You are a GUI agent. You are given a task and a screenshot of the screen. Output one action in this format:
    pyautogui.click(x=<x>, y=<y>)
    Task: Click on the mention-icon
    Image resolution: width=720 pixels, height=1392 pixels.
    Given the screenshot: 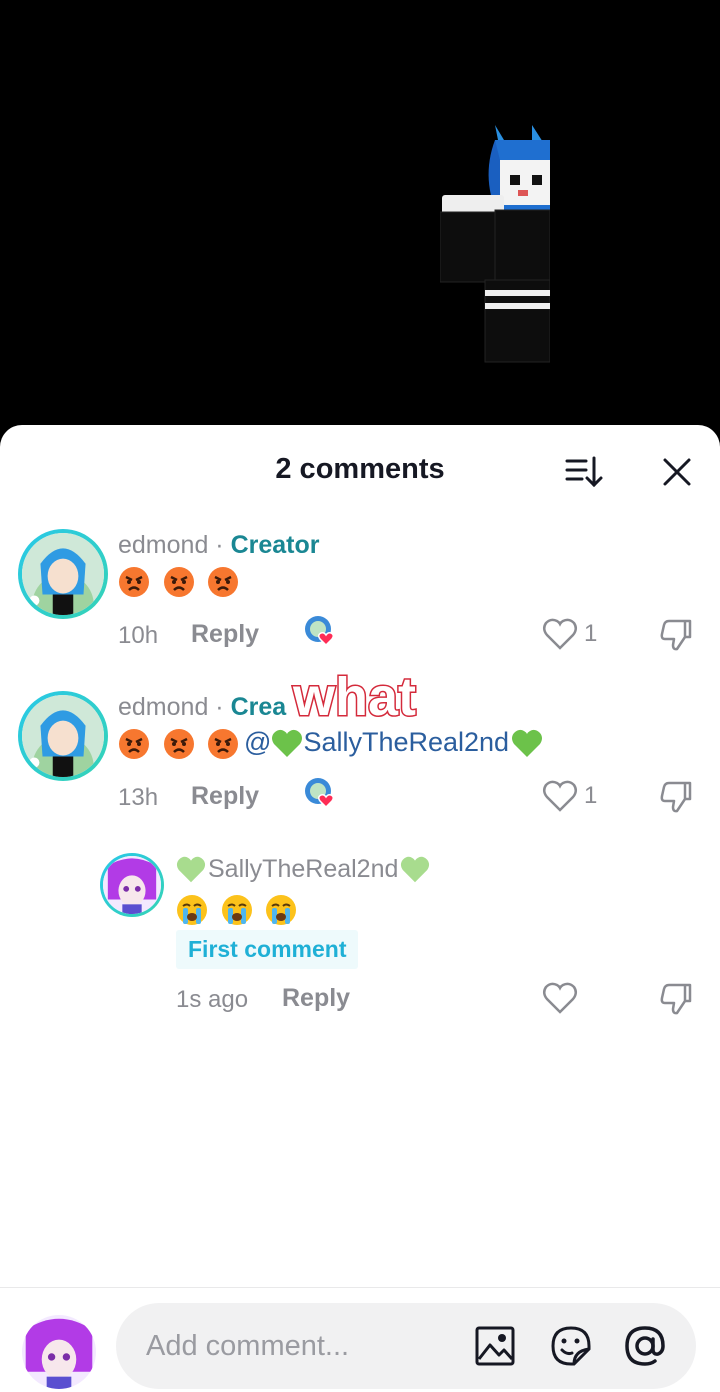 What is the action you would take?
    pyautogui.click(x=645, y=1346)
    